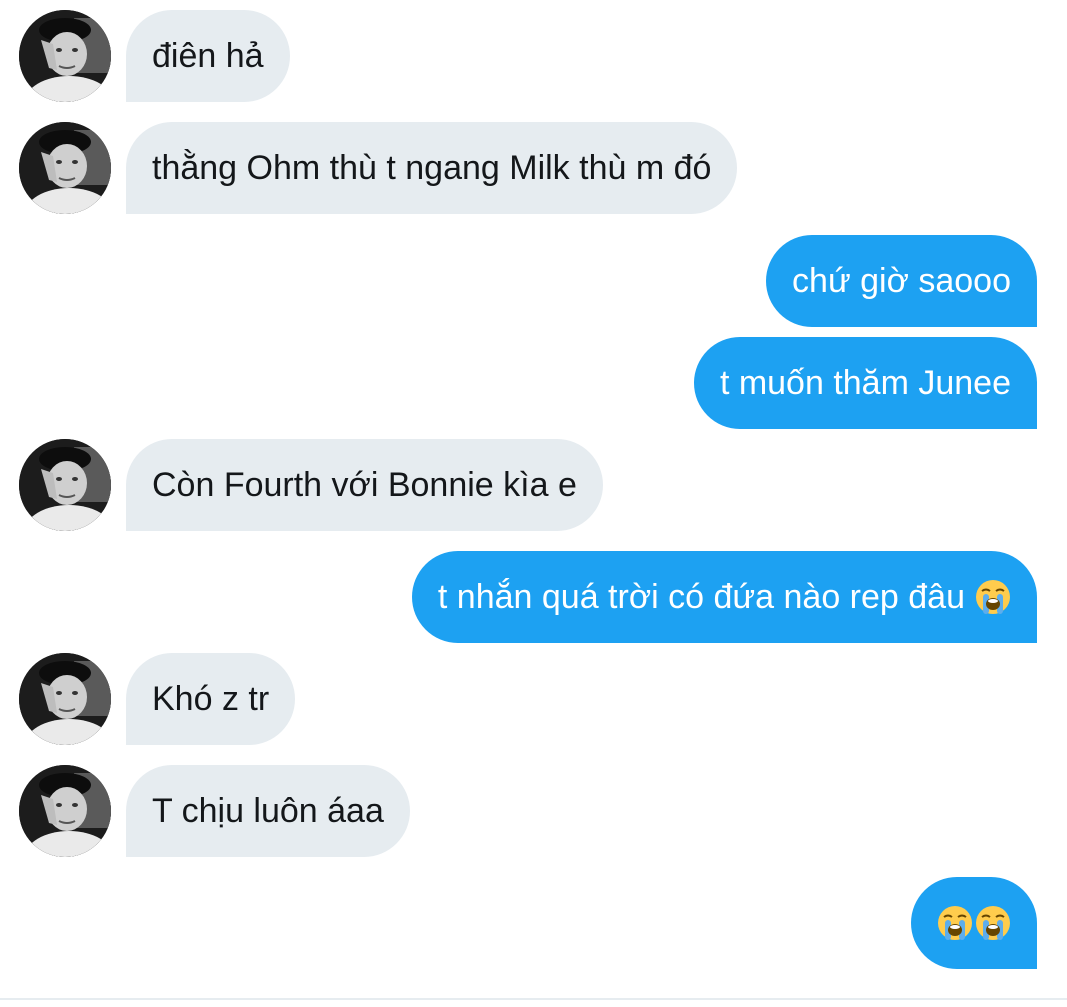 This screenshot has height=1007, width=1067. I want to click on message-text: thằng Ohm thù t ngang Milk thù m đó, so click(432, 168).